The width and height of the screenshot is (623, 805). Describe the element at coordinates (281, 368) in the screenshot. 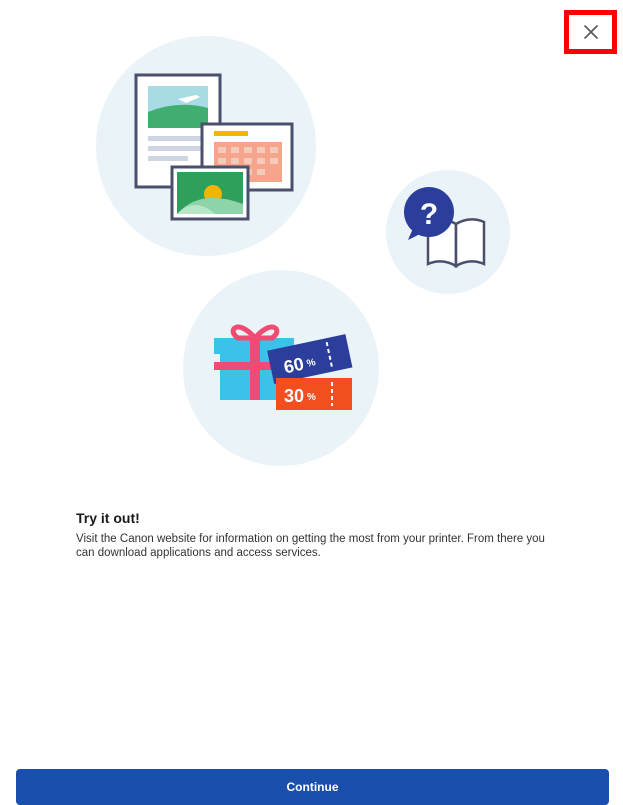

I see `gift-coupons-illustration: 60 % 30 %` at that location.